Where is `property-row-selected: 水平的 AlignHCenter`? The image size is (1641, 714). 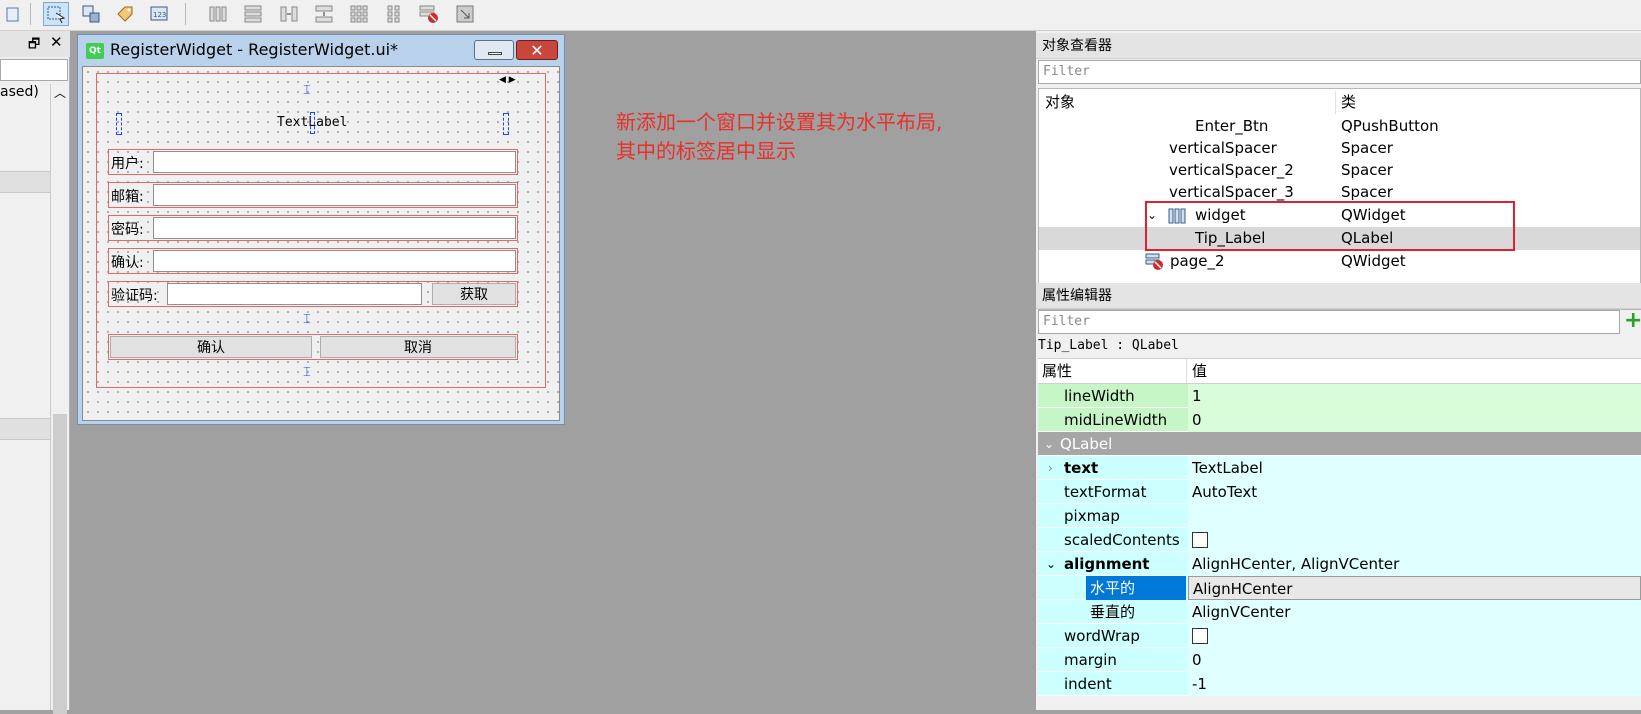
property-row-selected: 水平的 AlignHCenter is located at coordinates (1339, 588).